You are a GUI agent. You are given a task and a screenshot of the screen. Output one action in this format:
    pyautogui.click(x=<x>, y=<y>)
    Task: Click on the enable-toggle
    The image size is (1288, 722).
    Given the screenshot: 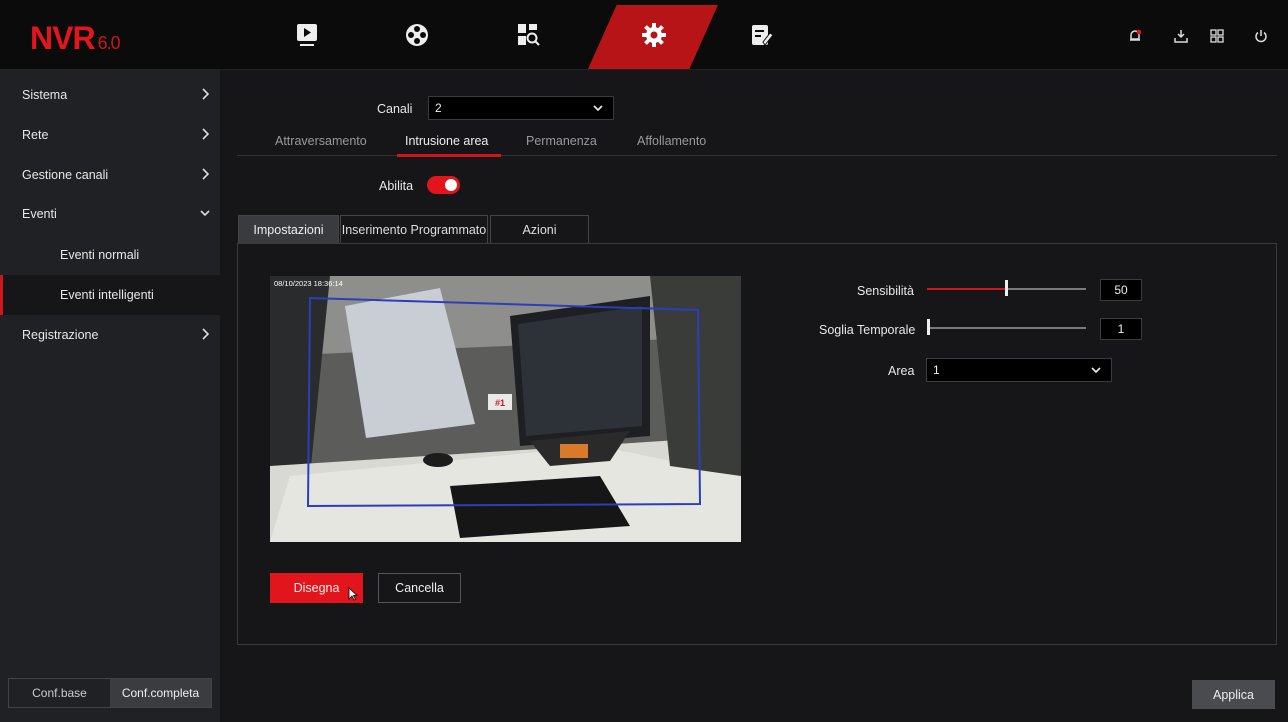 What is the action you would take?
    pyautogui.click(x=443, y=185)
    